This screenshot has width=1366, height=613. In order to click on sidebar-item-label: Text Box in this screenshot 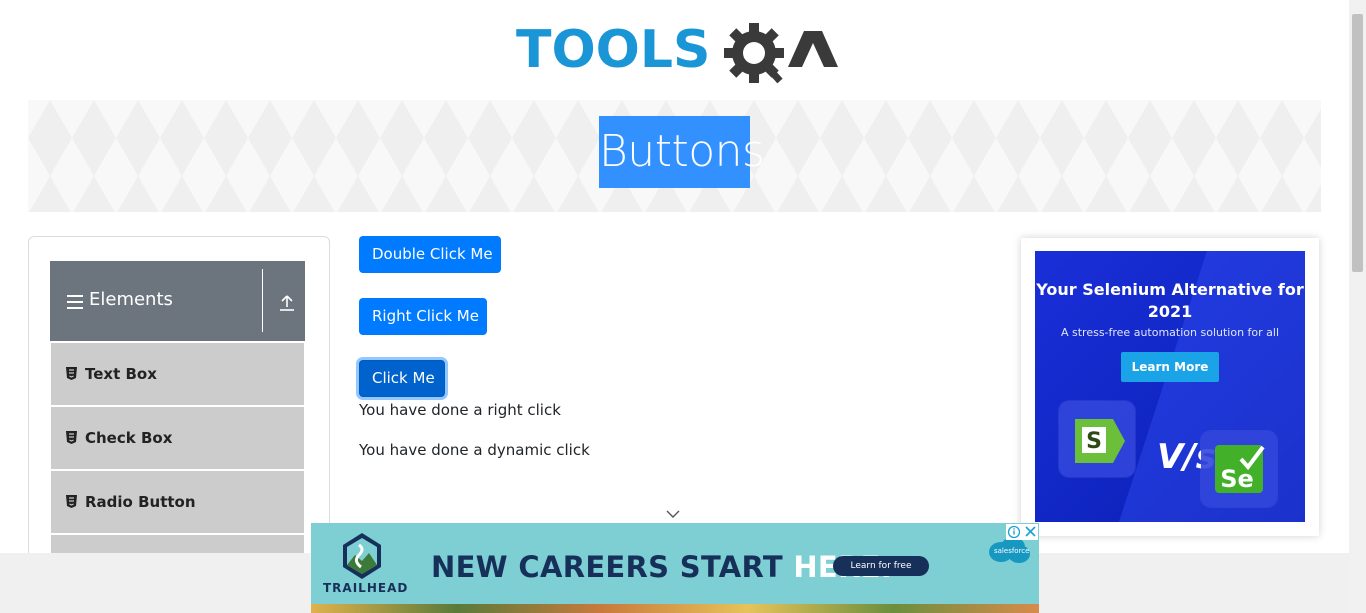, I will do `click(121, 374)`.